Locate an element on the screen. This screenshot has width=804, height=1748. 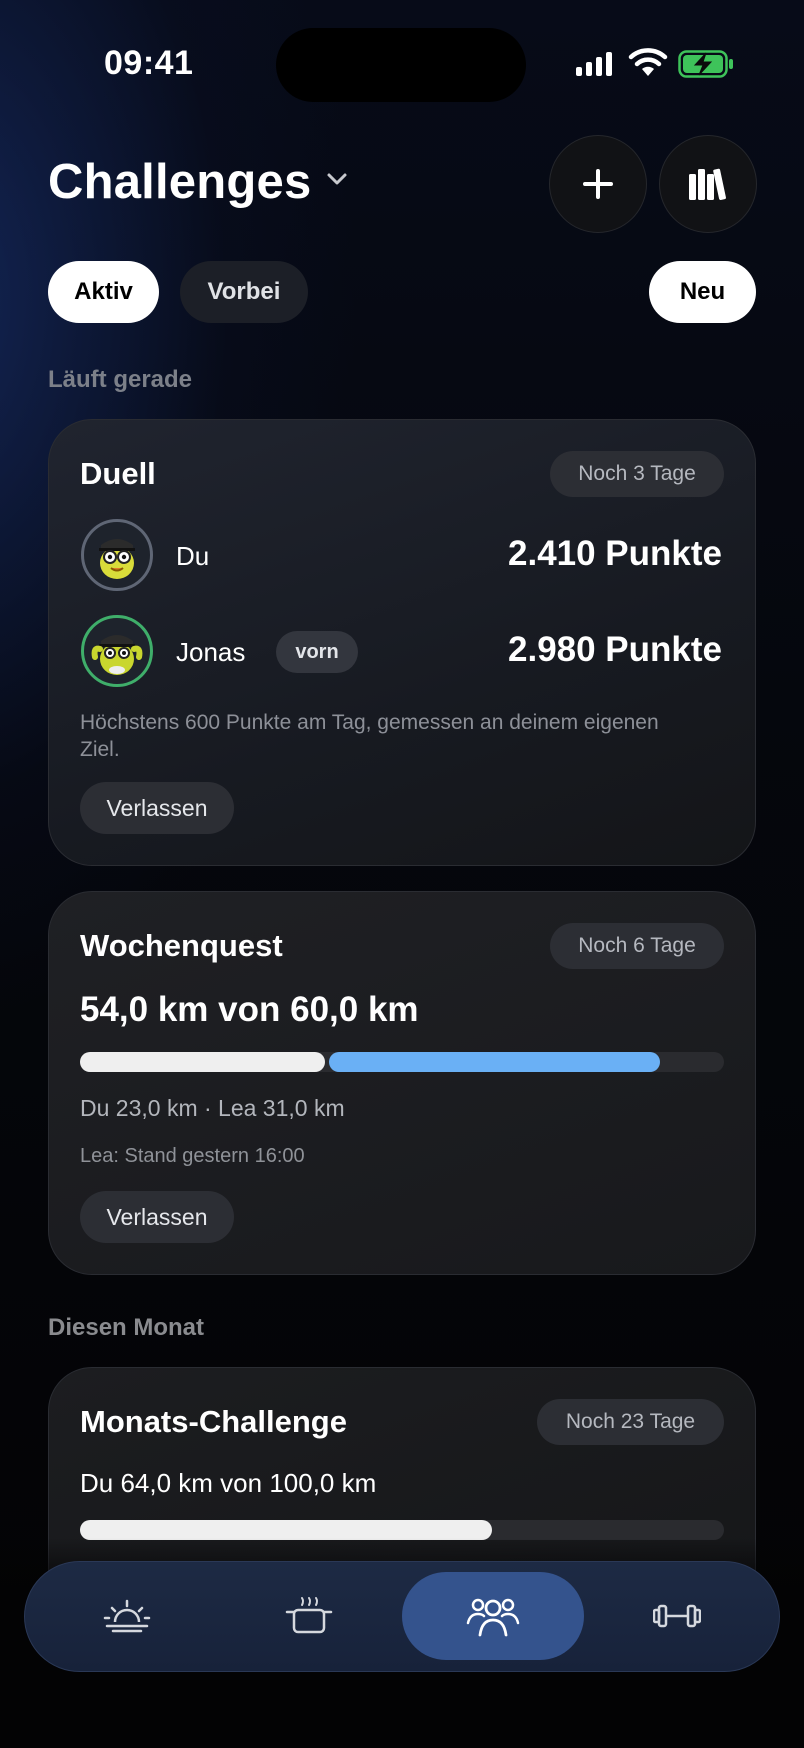
weekly-quest-progress-track is located at coordinates (402, 1062).